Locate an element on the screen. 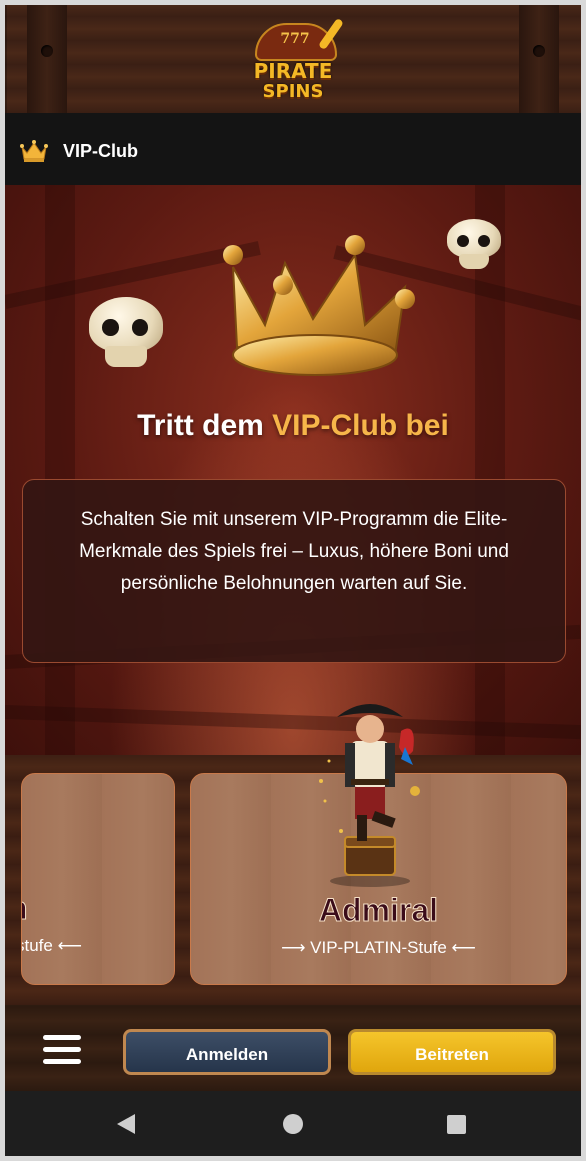 The height and width of the screenshot is (1161, 586). page-navbar: VIP-Club is located at coordinates (293, 149).